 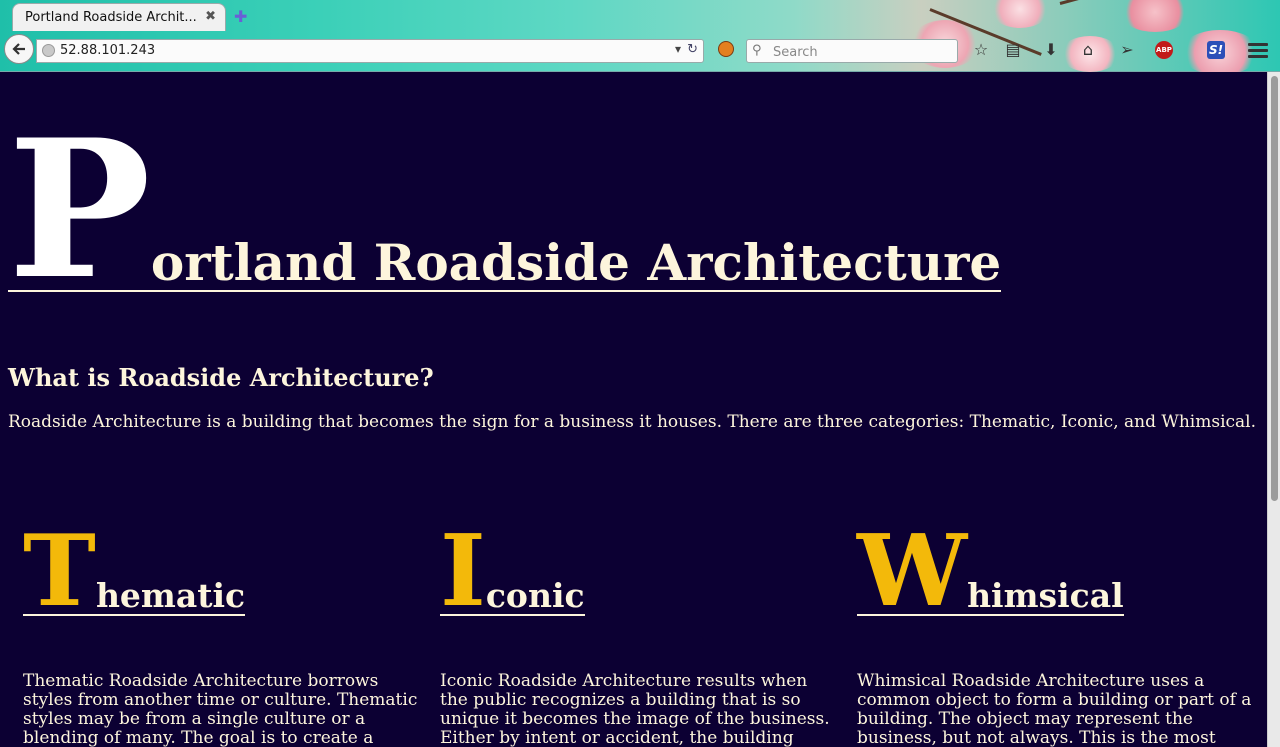 I want to click on tab-active: Portland Roadside Archit... ✖, so click(x=119, y=17).